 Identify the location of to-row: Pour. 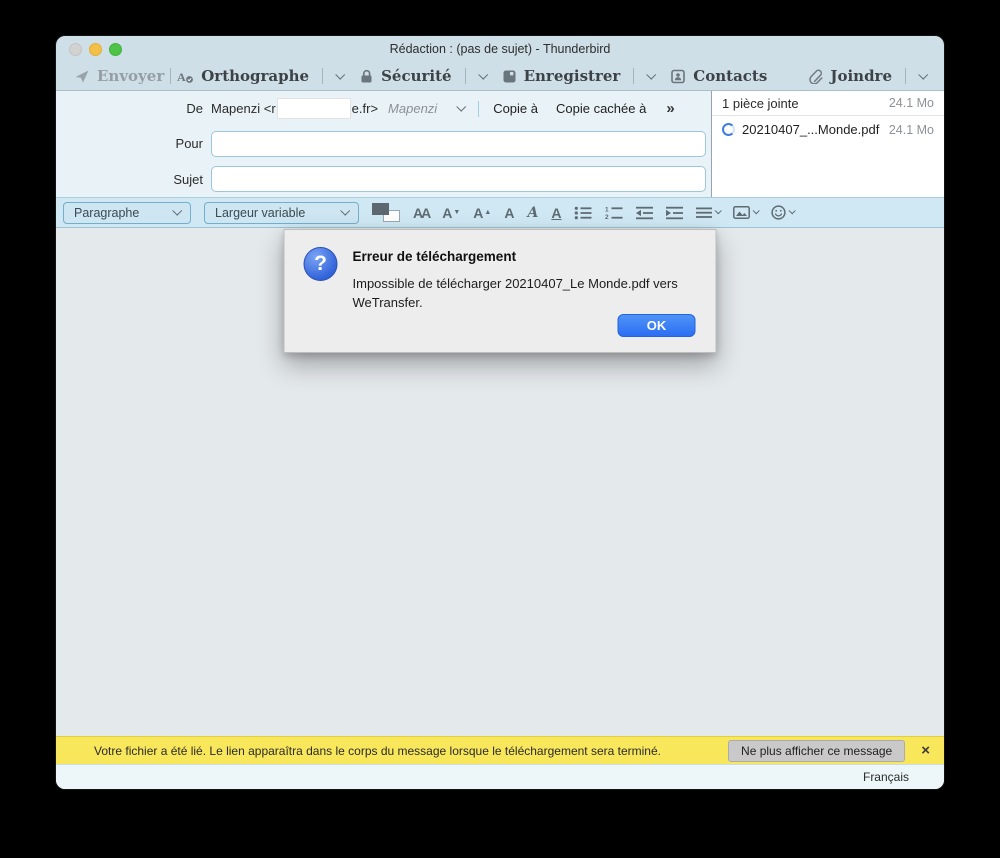
(383, 143).